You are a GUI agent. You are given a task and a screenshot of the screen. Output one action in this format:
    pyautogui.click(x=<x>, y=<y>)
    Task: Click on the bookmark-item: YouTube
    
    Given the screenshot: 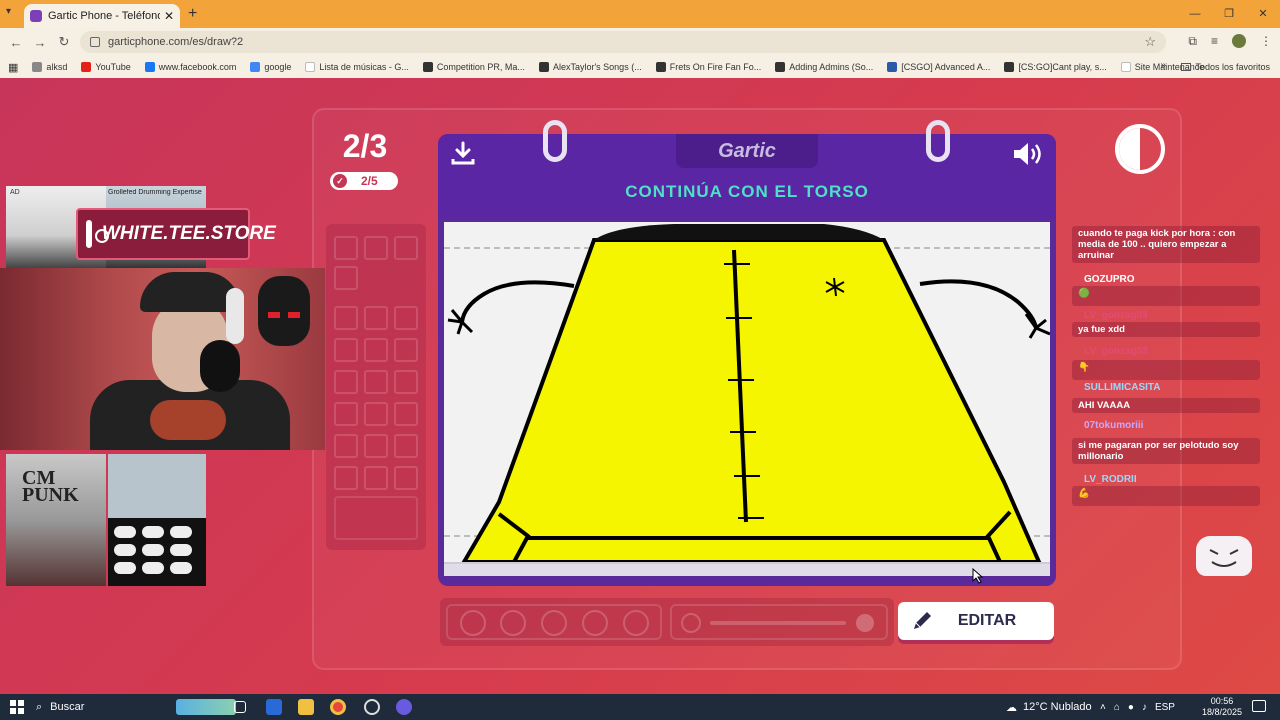 What is the action you would take?
    pyautogui.click(x=106, y=67)
    